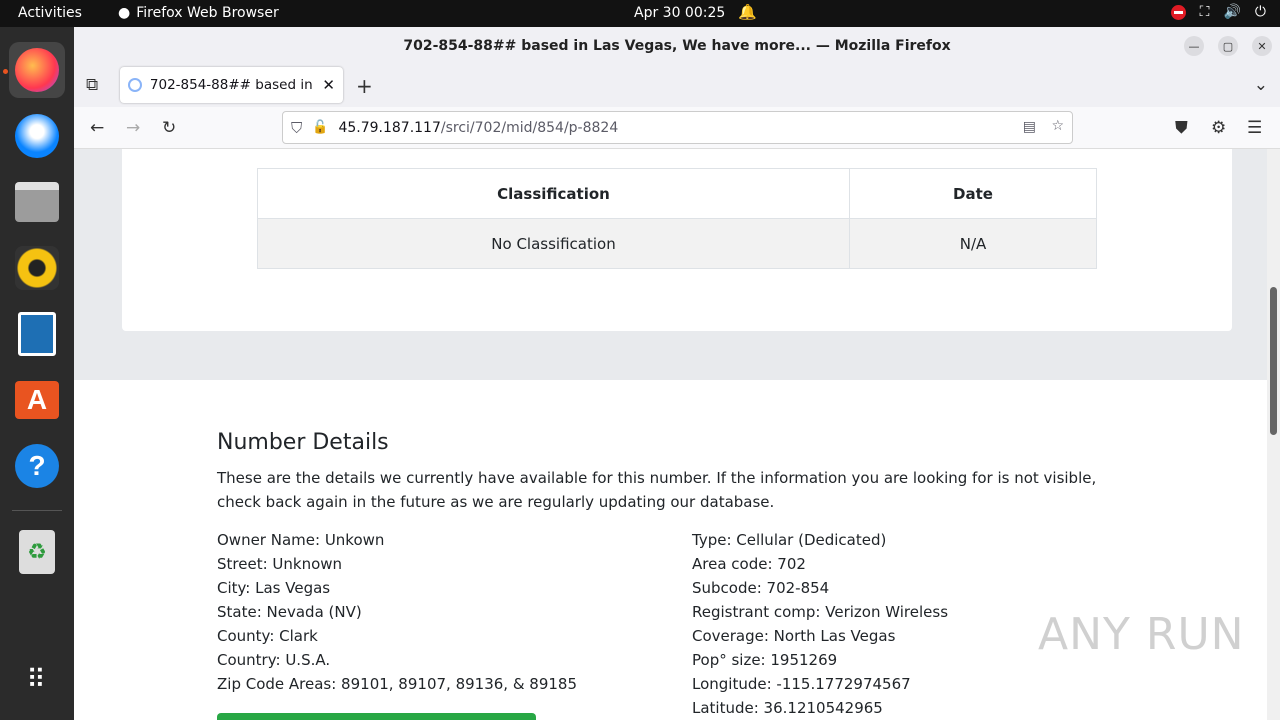 This screenshot has width=1280, height=720. What do you see at coordinates (133, 128) in the screenshot?
I see `forward-icon: →` at bounding box center [133, 128].